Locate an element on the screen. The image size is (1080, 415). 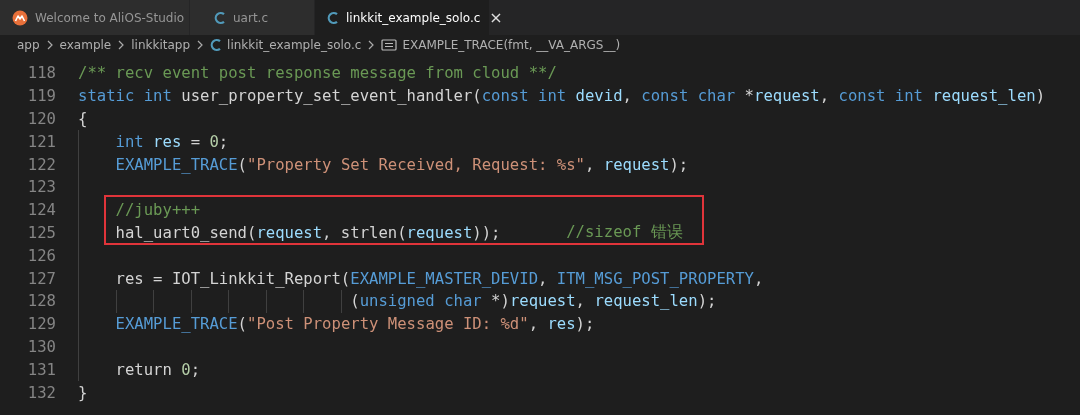
line-number: 128 is located at coordinates (41, 301).